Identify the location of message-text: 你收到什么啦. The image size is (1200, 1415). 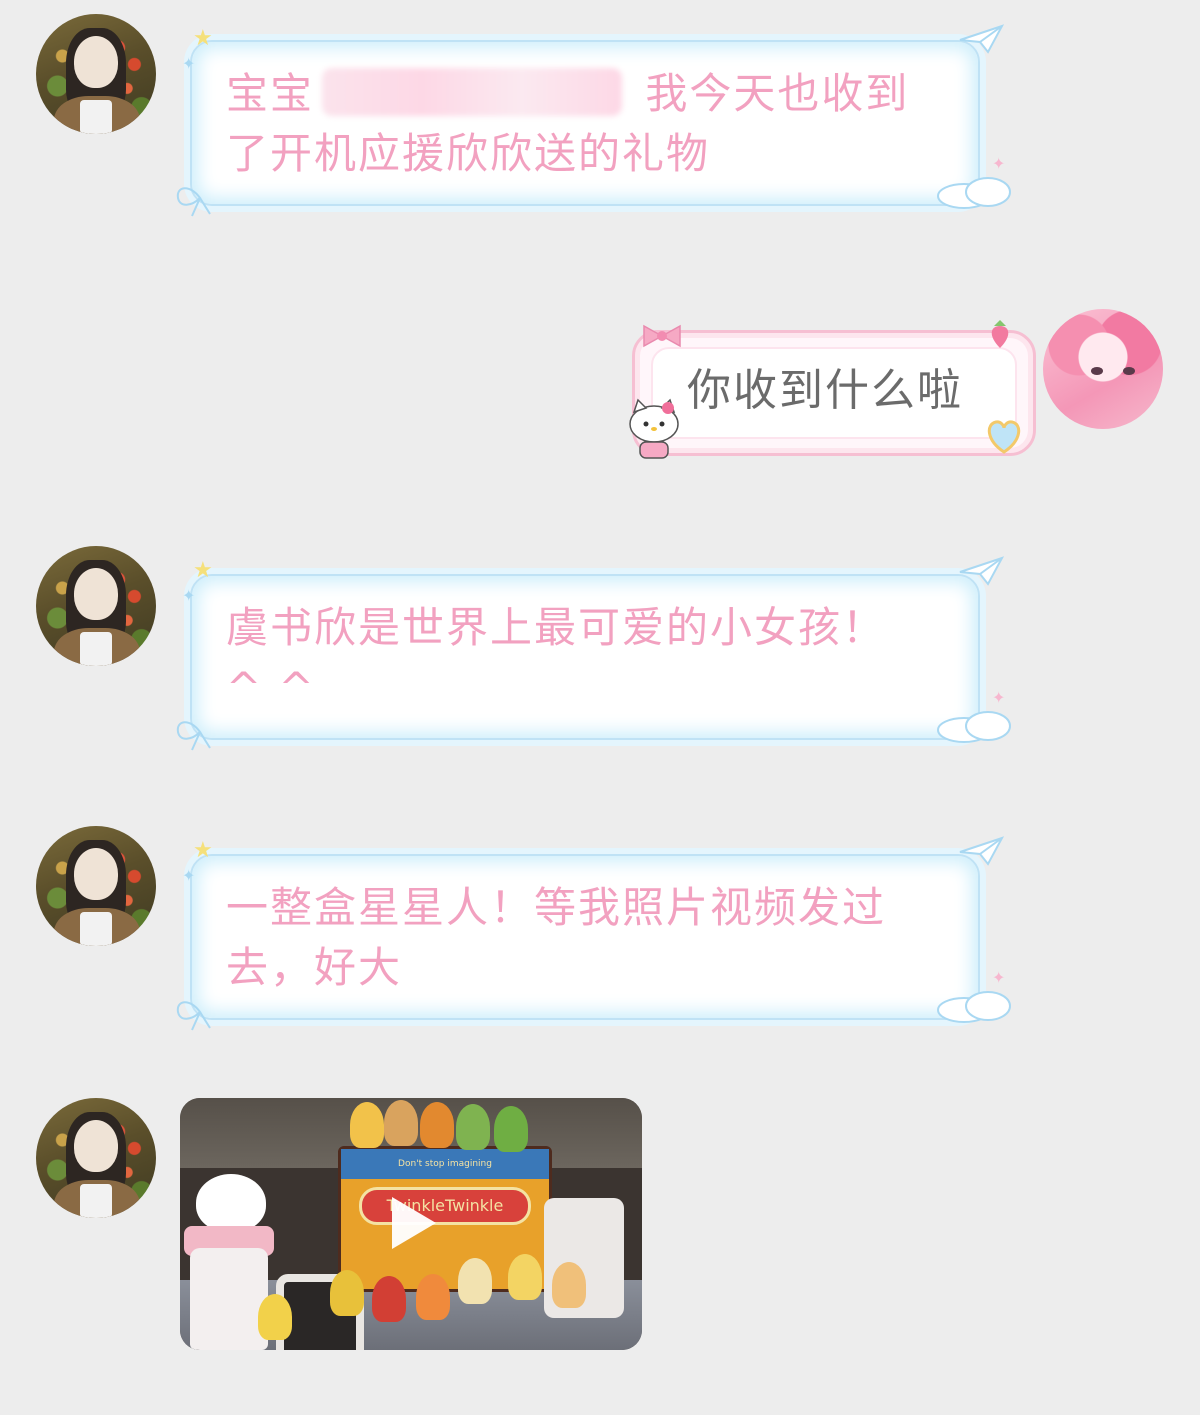
(825, 390).